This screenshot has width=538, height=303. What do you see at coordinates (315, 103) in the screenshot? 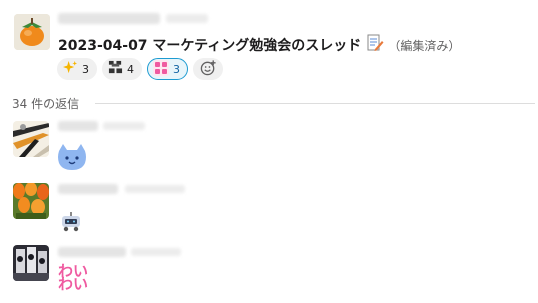
I see `thread-divider` at bounding box center [315, 103].